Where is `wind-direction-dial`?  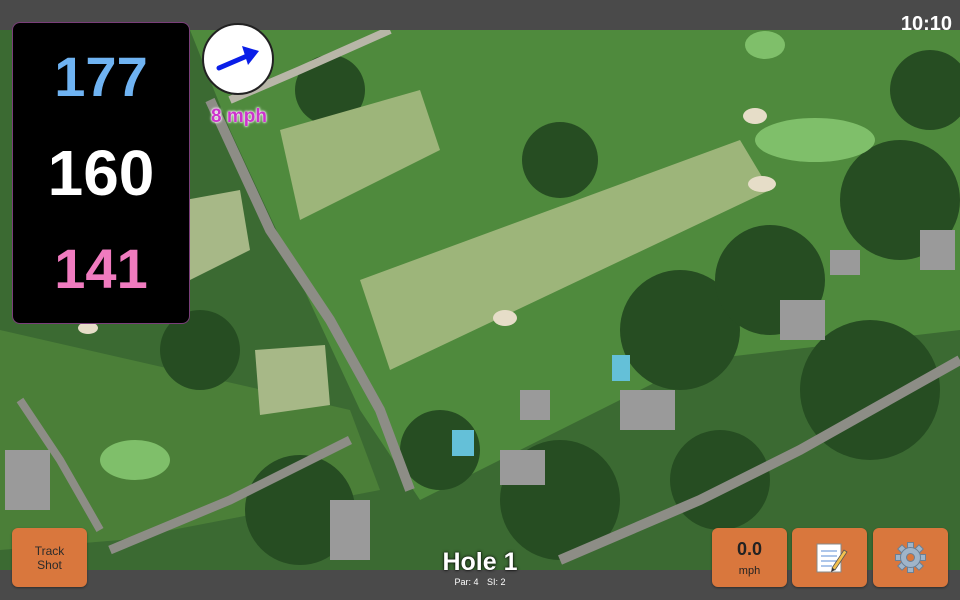
wind-direction-dial is located at coordinates (238, 59).